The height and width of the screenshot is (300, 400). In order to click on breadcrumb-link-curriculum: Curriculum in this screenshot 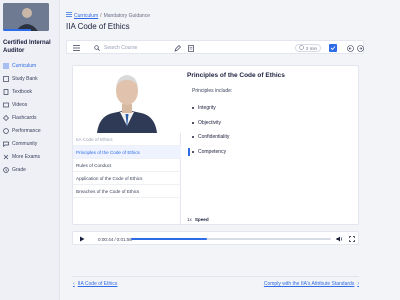, I will do `click(86, 16)`.